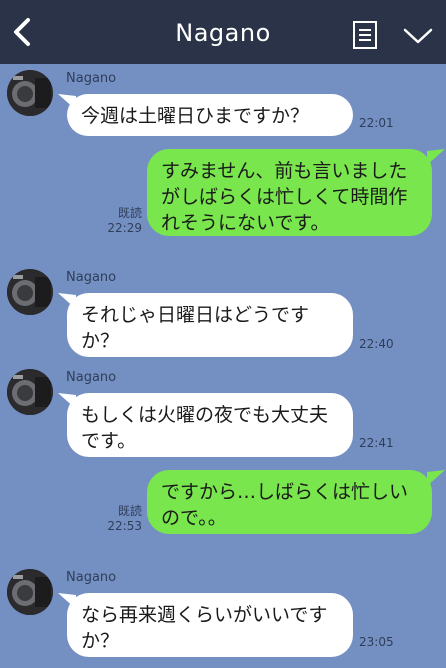 The height and width of the screenshot is (668, 446). What do you see at coordinates (289, 192) in the screenshot?
I see `message-bubble: すみません、前も言いましたがしばらくは忙しくて時間作れそうにないです。` at bounding box center [289, 192].